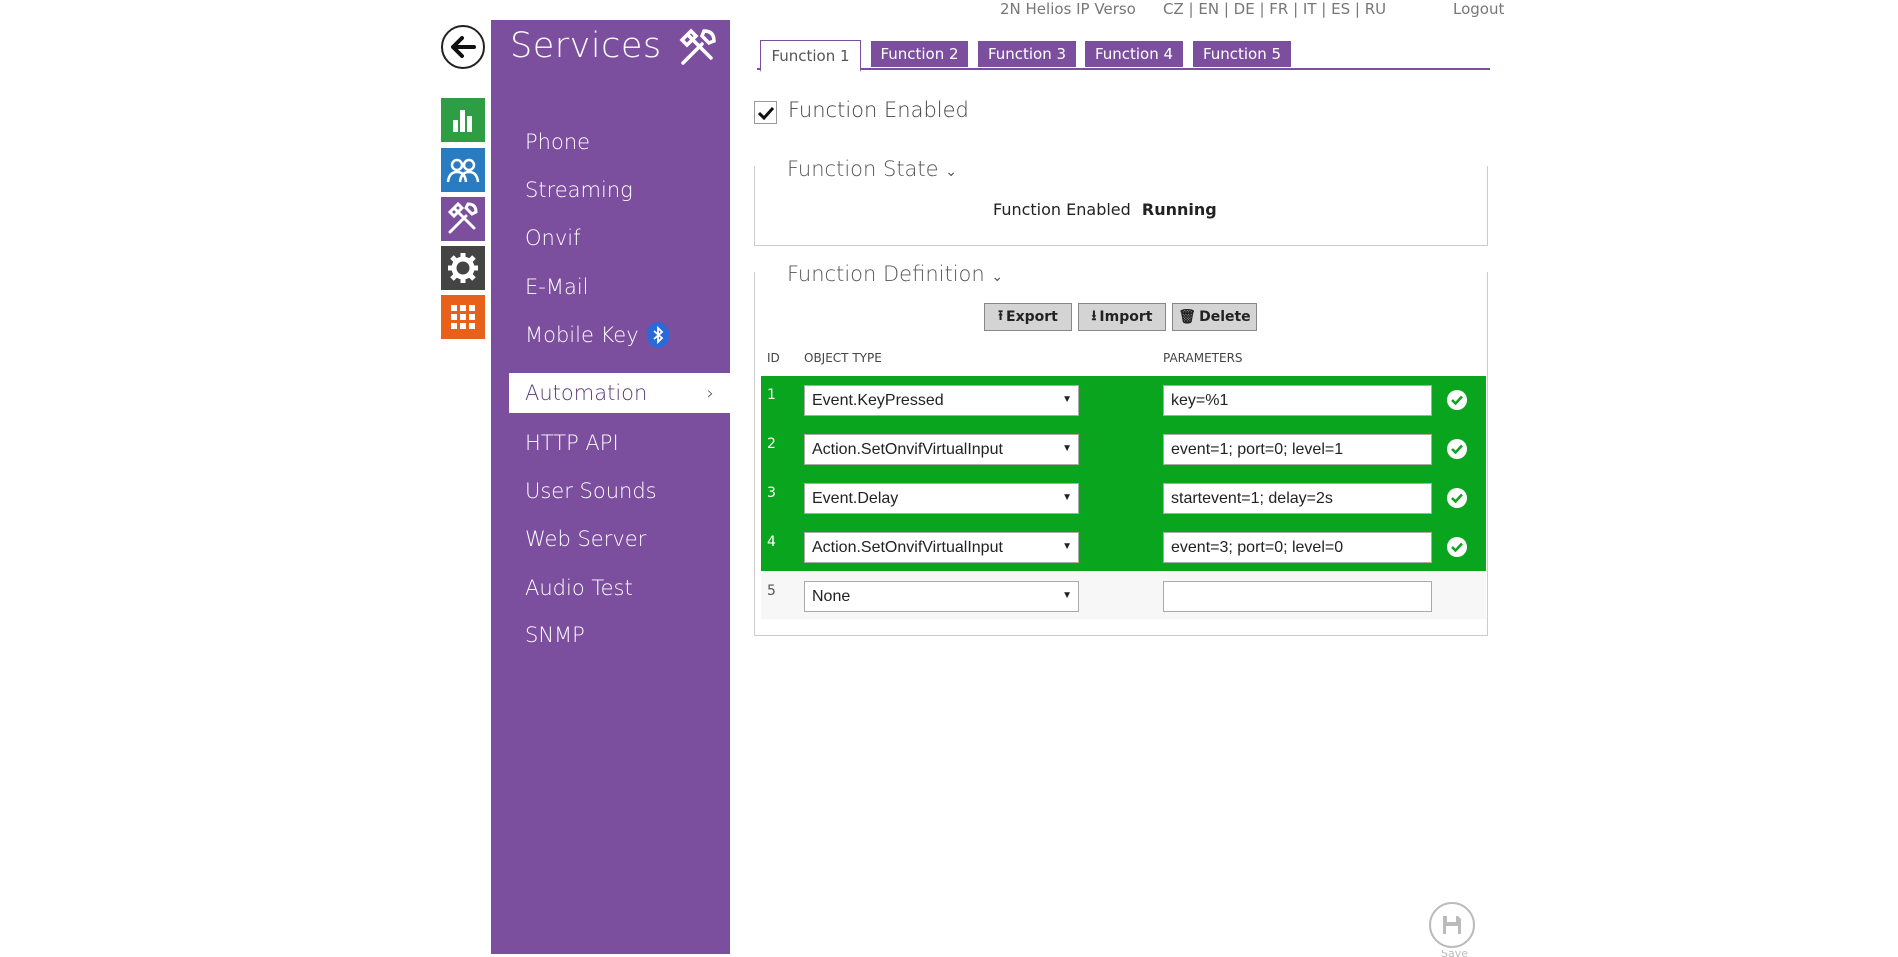  I want to click on sidebar-item-onvif: Onvif, so click(553, 238).